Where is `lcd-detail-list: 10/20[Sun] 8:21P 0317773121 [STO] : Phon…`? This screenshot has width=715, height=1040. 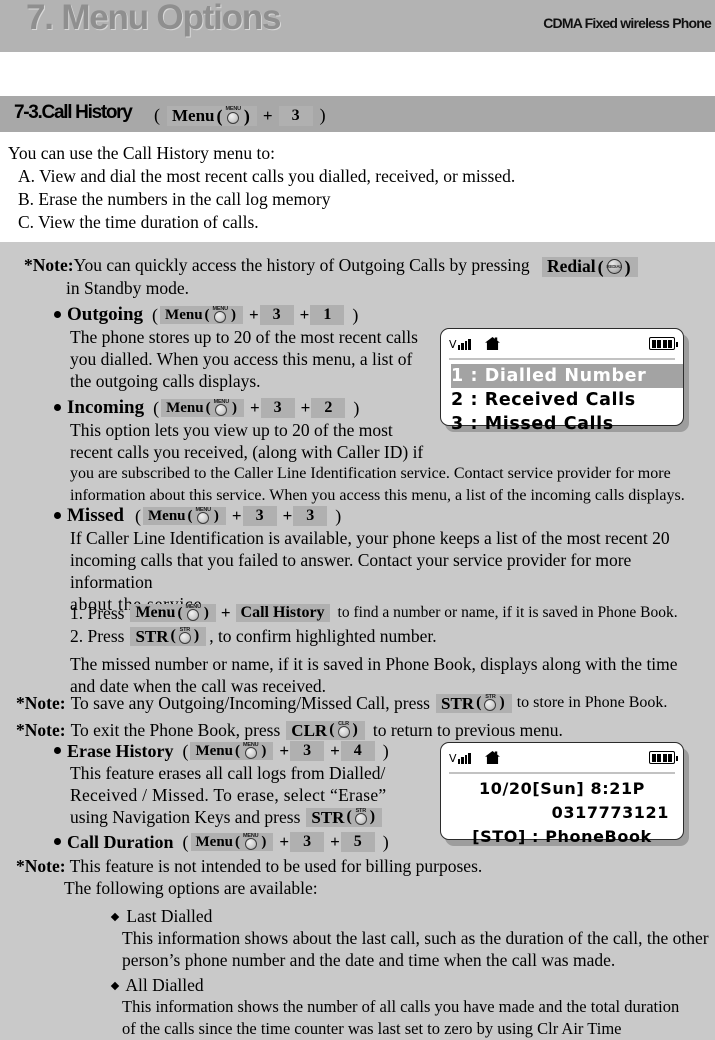
lcd-detail-list: 10/20[Sun] 8:21P 0317773121 [STO] : Phon… is located at coordinates (562, 813).